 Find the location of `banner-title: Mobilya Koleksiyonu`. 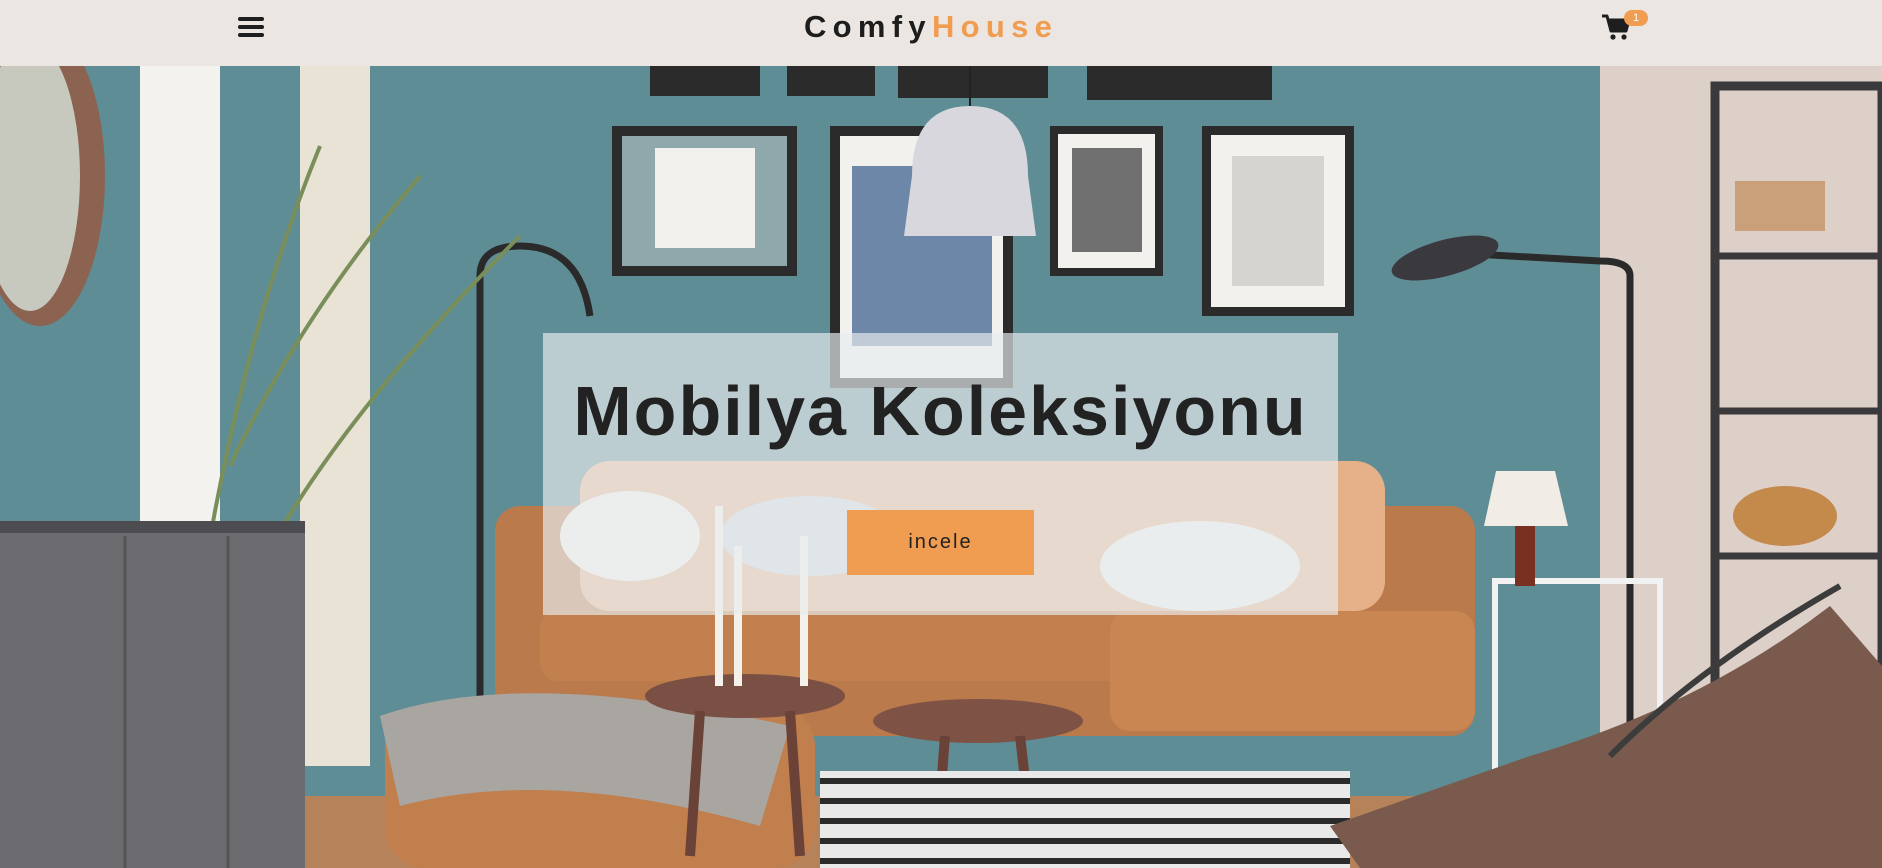

banner-title: Mobilya Koleksiyonu is located at coordinates (940, 411).